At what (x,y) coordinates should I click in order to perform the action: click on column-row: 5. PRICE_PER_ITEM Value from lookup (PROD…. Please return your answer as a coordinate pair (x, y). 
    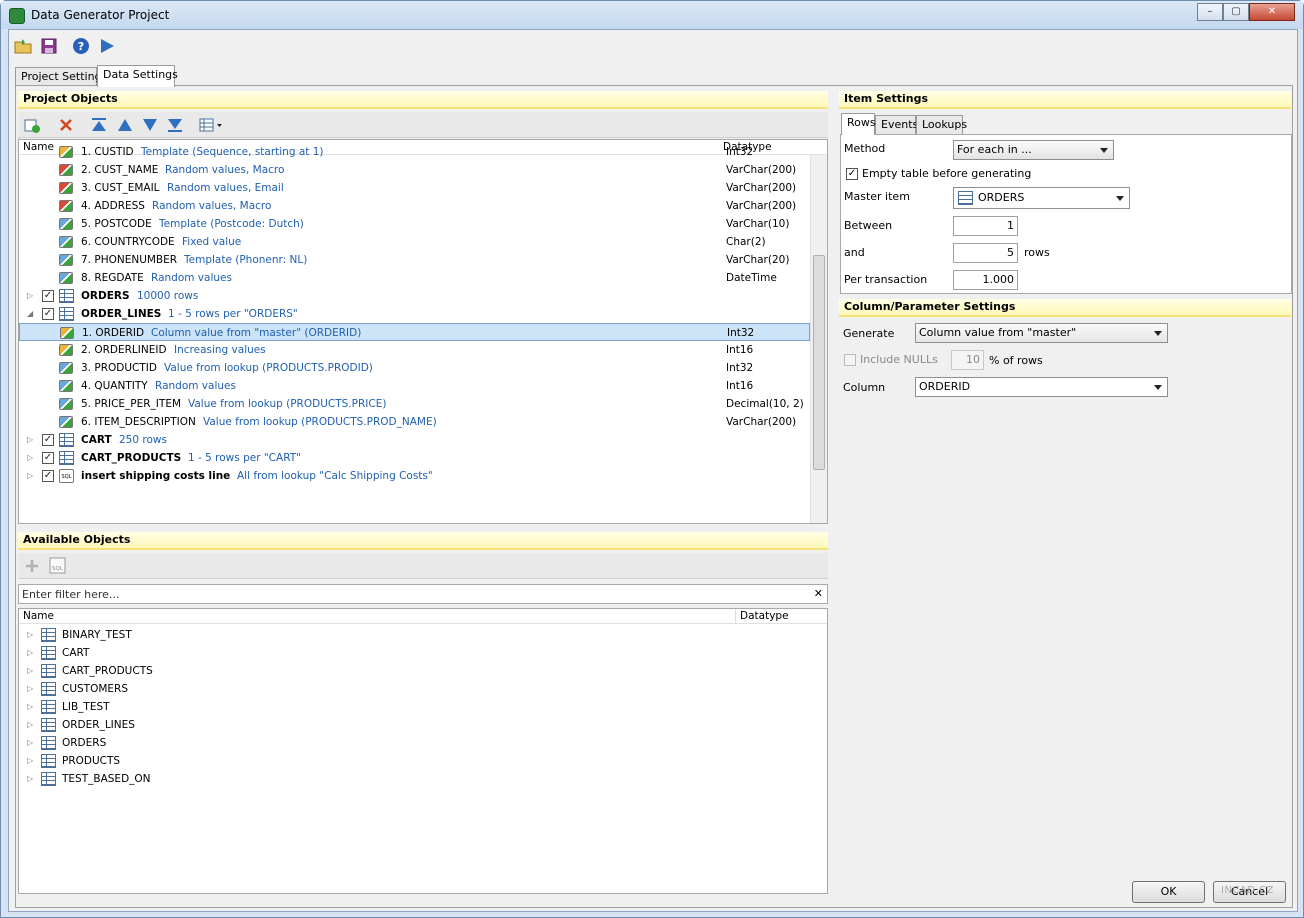
    Looking at the image, I should click on (414, 404).